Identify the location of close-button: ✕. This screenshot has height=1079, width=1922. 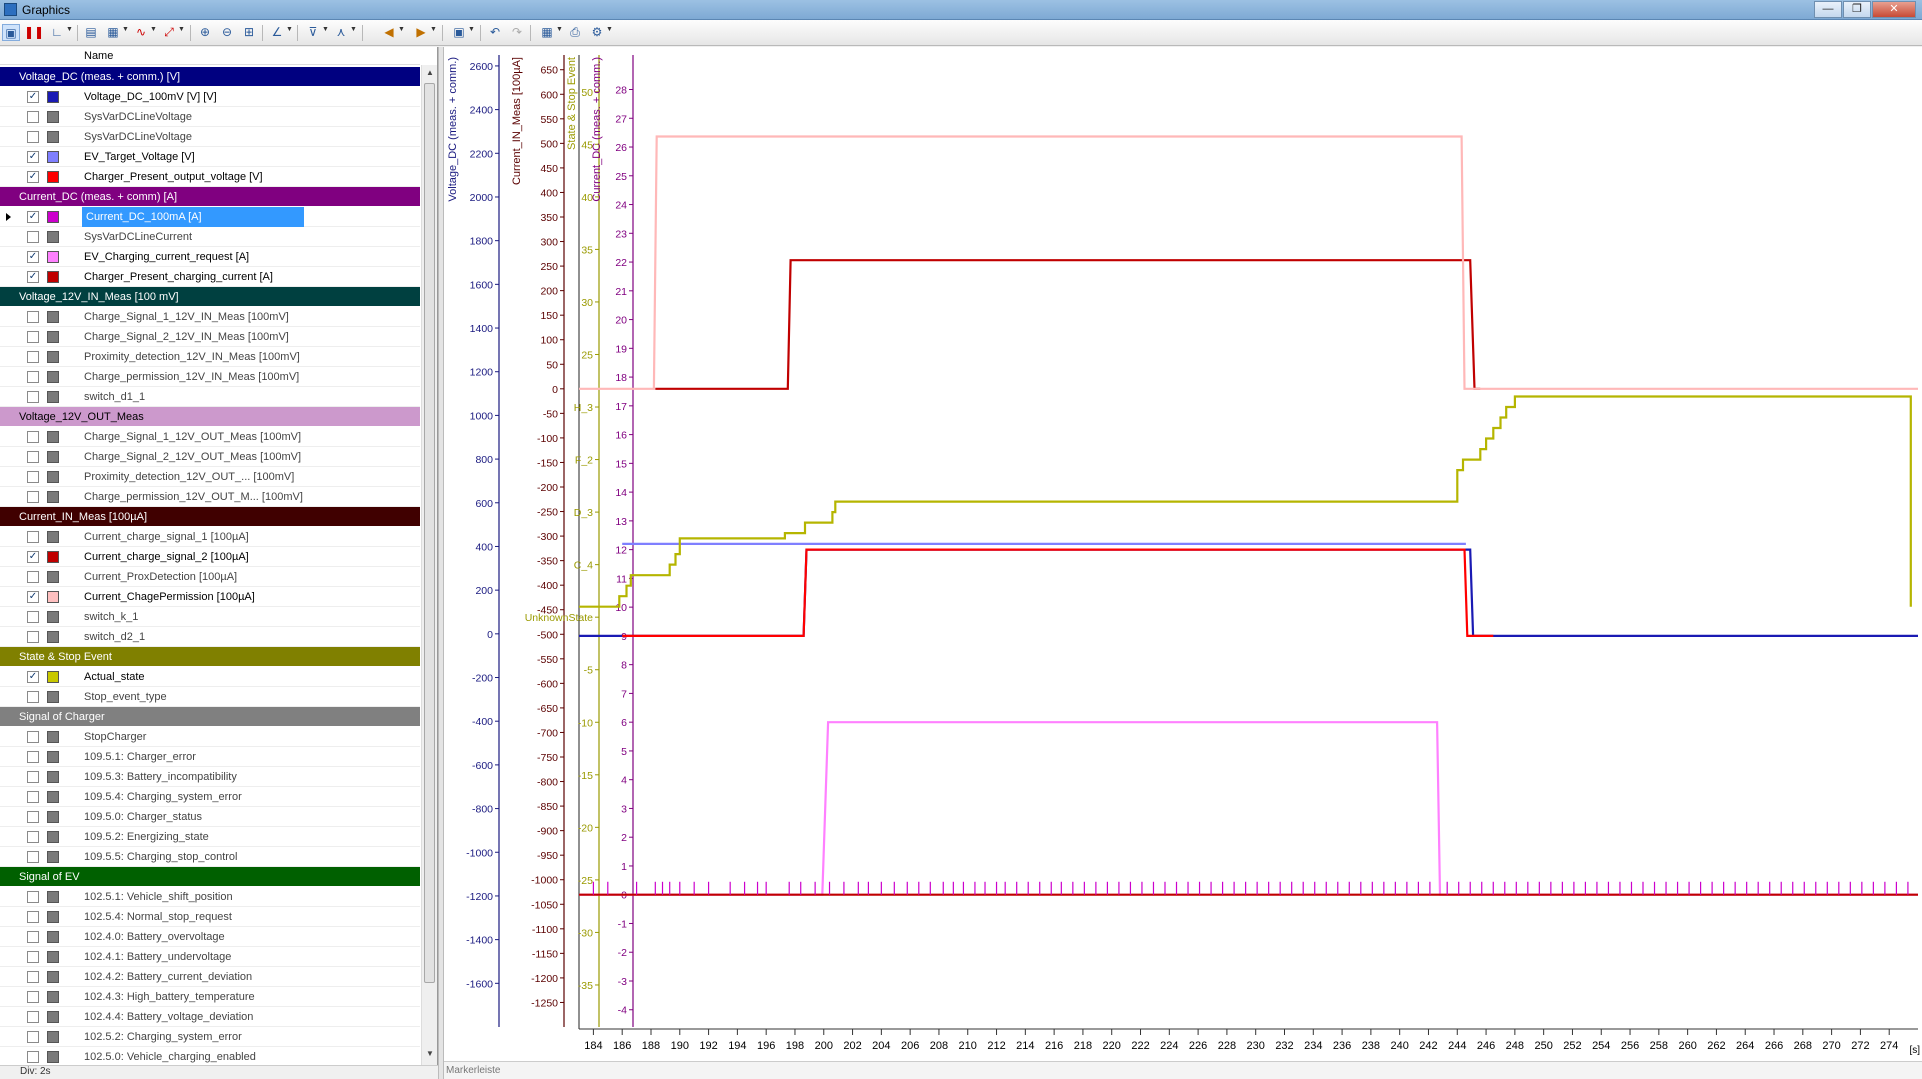
(1894, 9).